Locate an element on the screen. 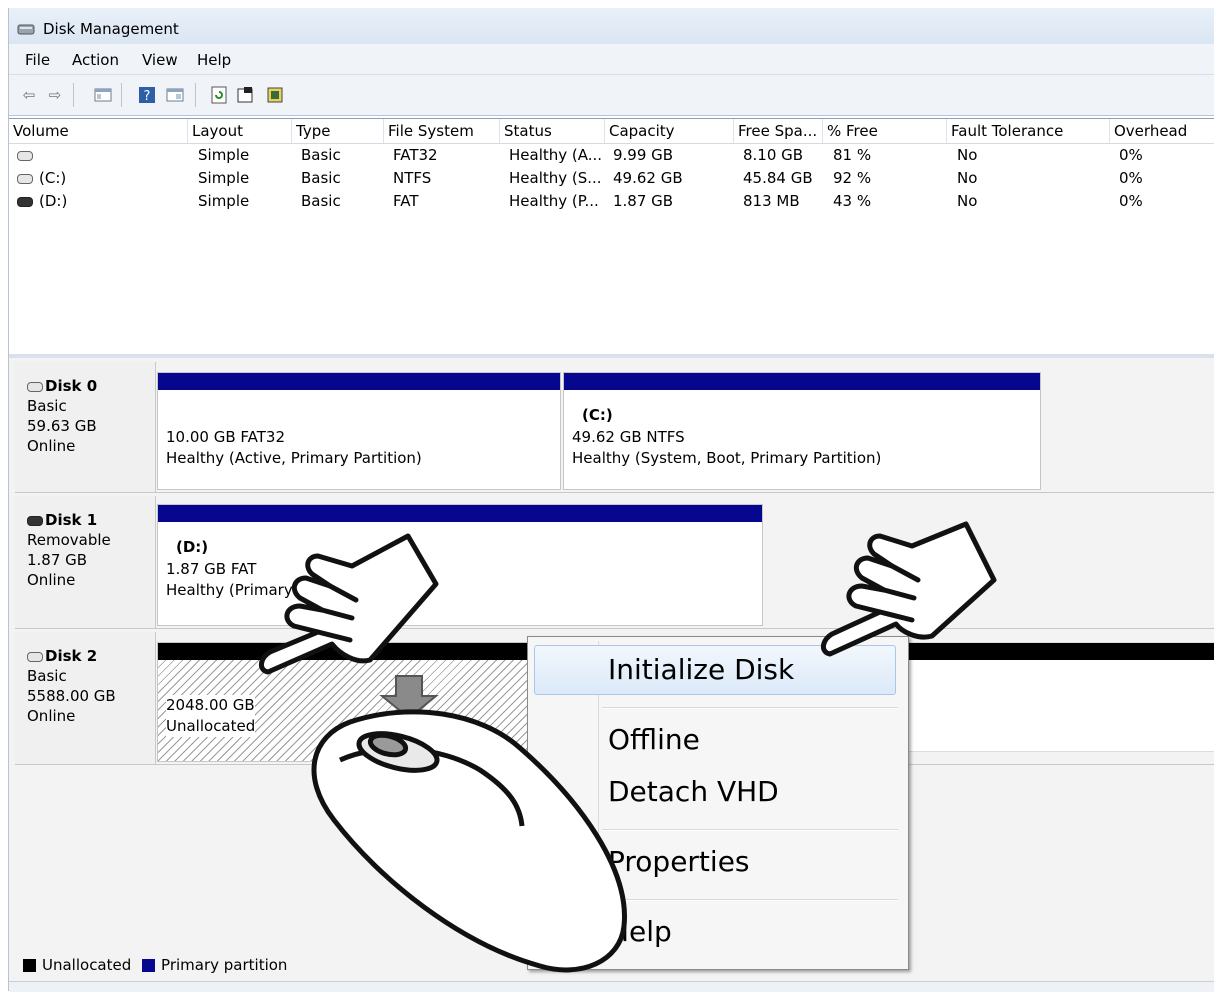  fs-cell: NTFS is located at coordinates (412, 178).